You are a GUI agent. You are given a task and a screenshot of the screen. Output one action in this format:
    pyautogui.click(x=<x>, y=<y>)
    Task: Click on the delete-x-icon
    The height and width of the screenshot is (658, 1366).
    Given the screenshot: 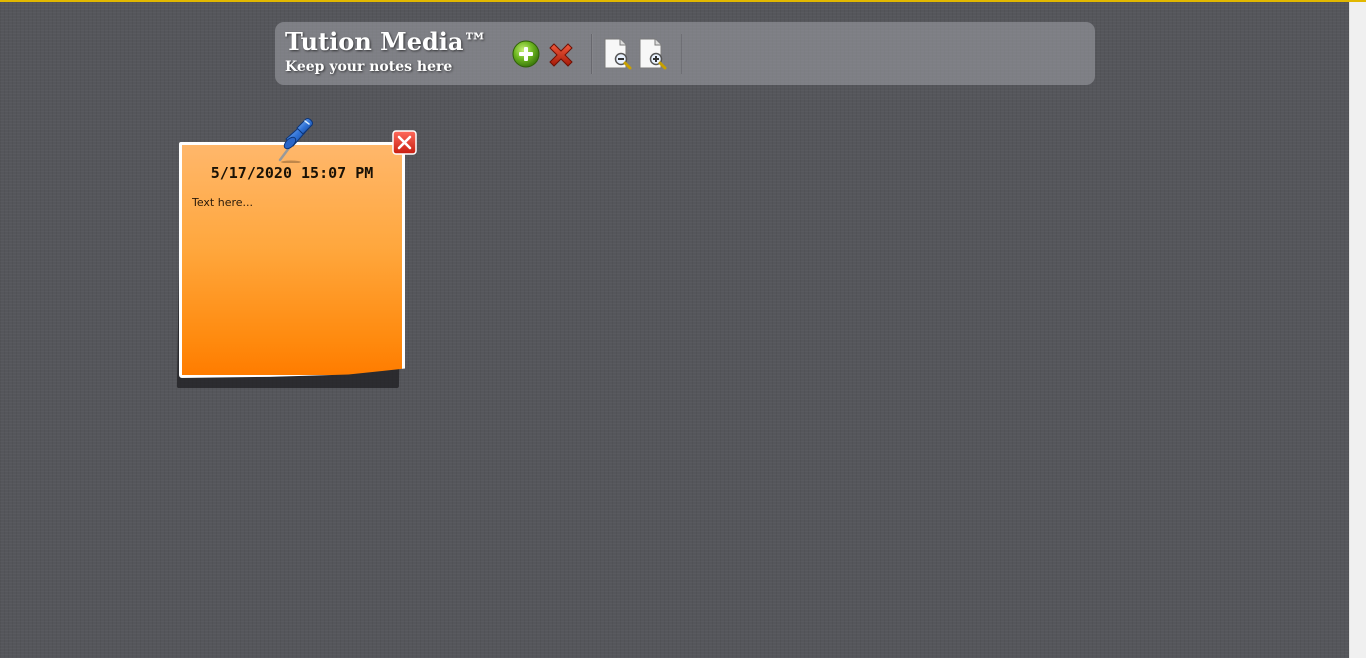 What is the action you would take?
    pyautogui.click(x=561, y=55)
    